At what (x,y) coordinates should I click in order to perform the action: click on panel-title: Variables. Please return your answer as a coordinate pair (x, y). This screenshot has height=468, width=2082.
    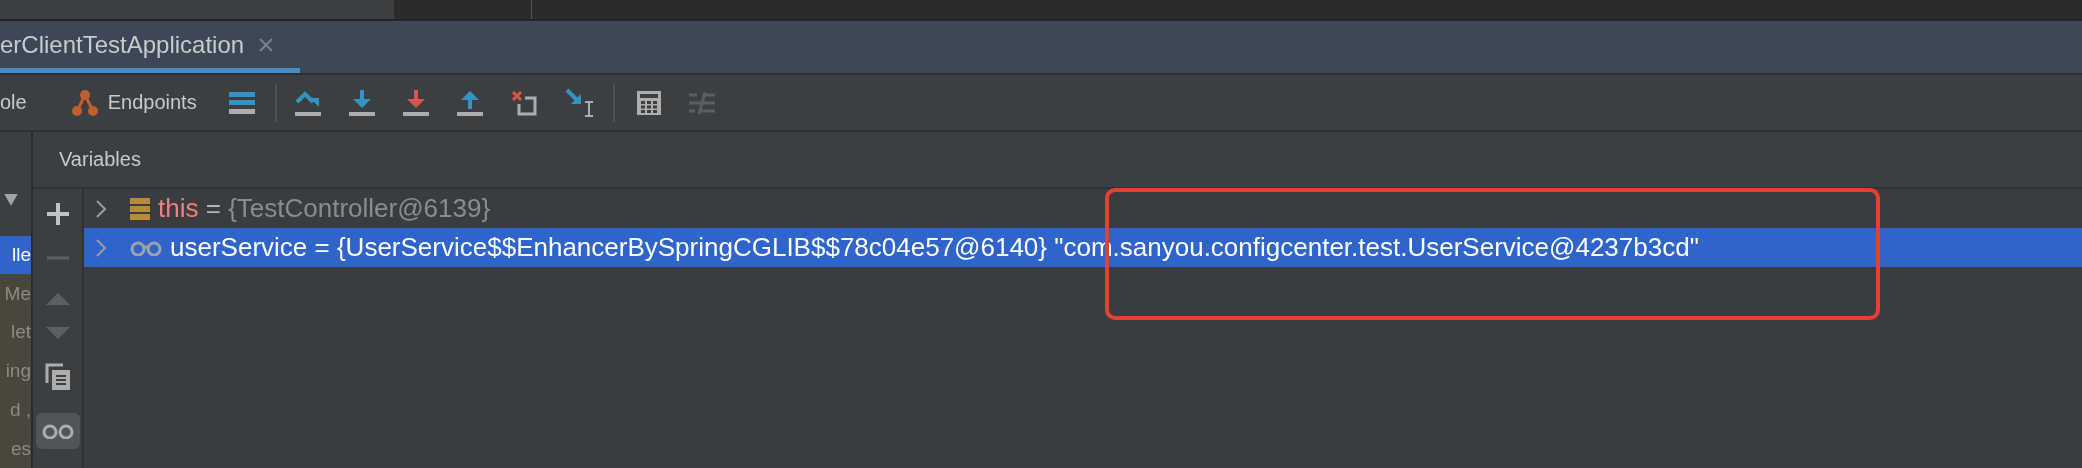
    Looking at the image, I should click on (100, 159).